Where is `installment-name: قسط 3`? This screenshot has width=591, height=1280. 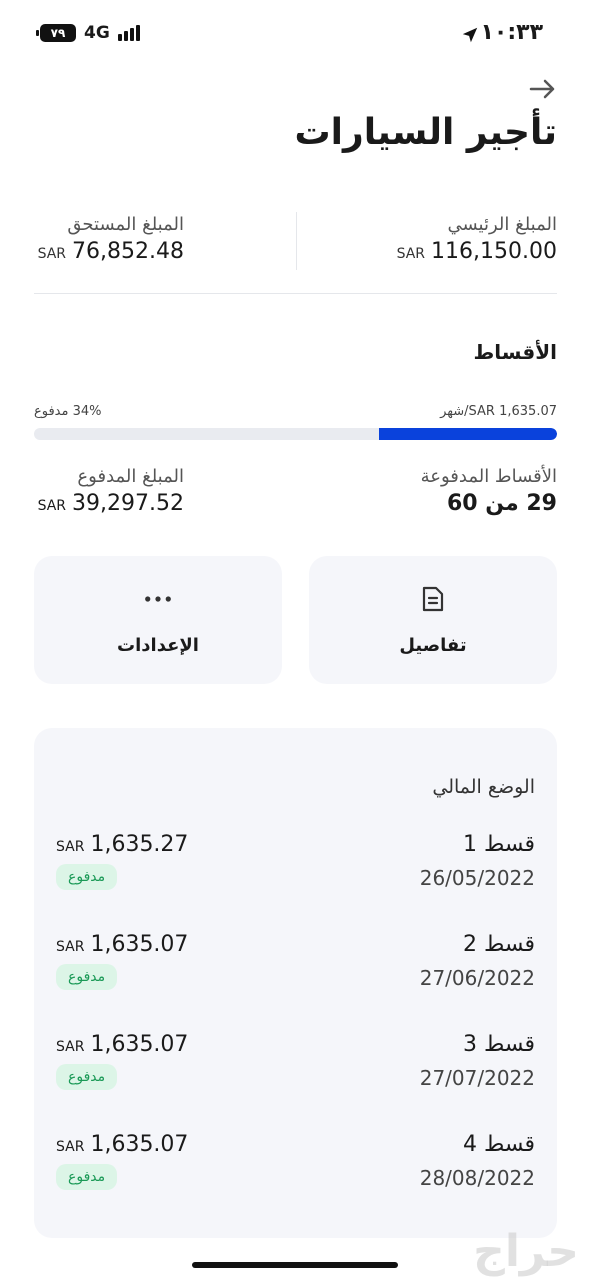 installment-name: قسط 3 is located at coordinates (498, 1044).